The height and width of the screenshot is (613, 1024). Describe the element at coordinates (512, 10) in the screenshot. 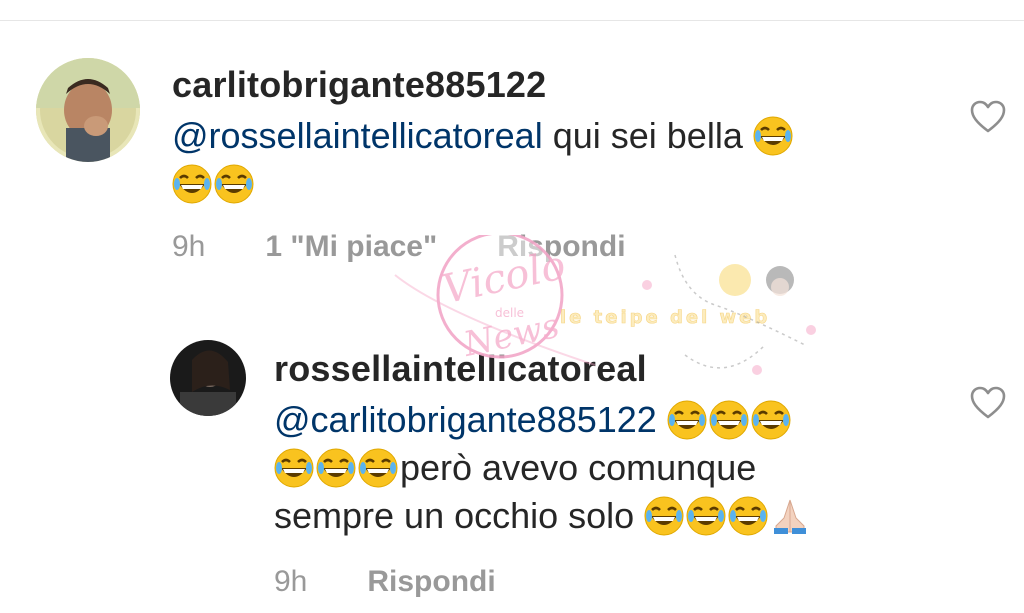

I see `top-divider` at that location.